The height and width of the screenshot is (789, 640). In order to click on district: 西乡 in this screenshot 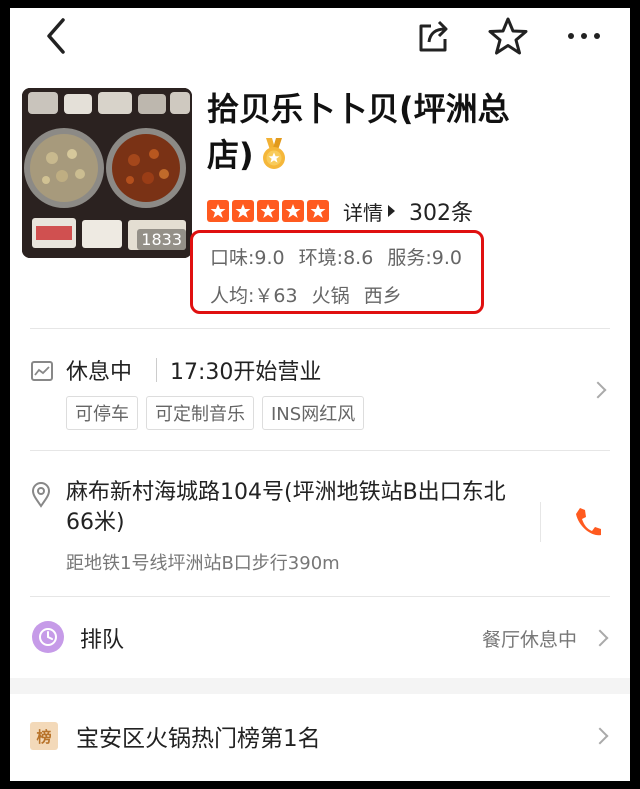, I will do `click(382, 296)`.